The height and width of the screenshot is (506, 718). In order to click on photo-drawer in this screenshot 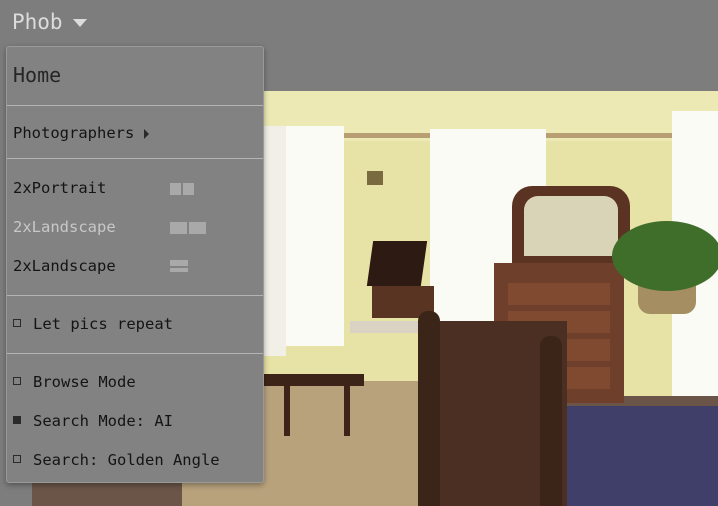, I will do `click(559, 294)`.